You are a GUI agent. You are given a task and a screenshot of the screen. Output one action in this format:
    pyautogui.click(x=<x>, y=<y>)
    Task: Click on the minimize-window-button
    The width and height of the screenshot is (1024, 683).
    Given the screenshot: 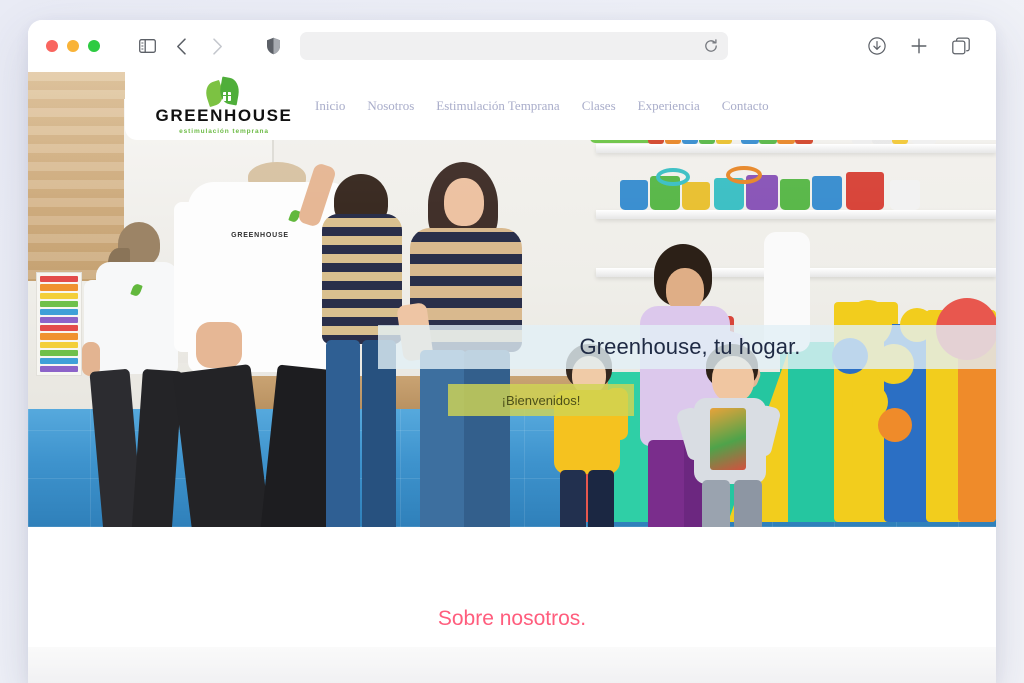 What is the action you would take?
    pyautogui.click(x=73, y=46)
    